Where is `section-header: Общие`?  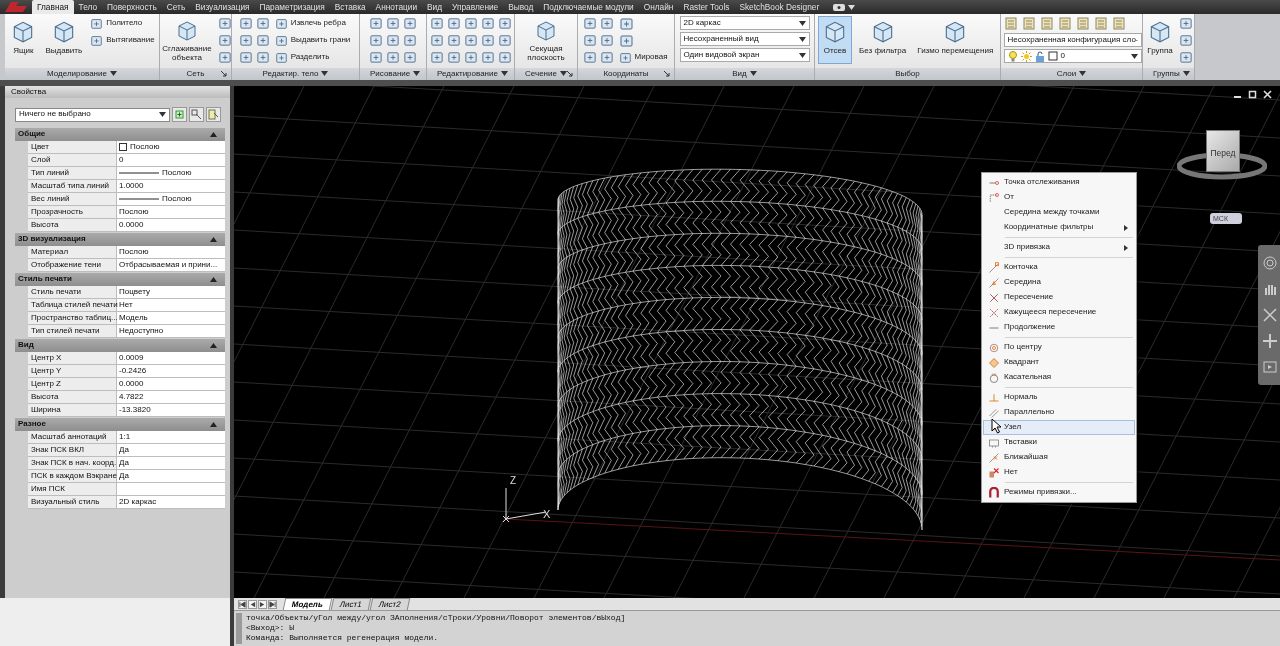
section-header: Общие is located at coordinates (120, 134).